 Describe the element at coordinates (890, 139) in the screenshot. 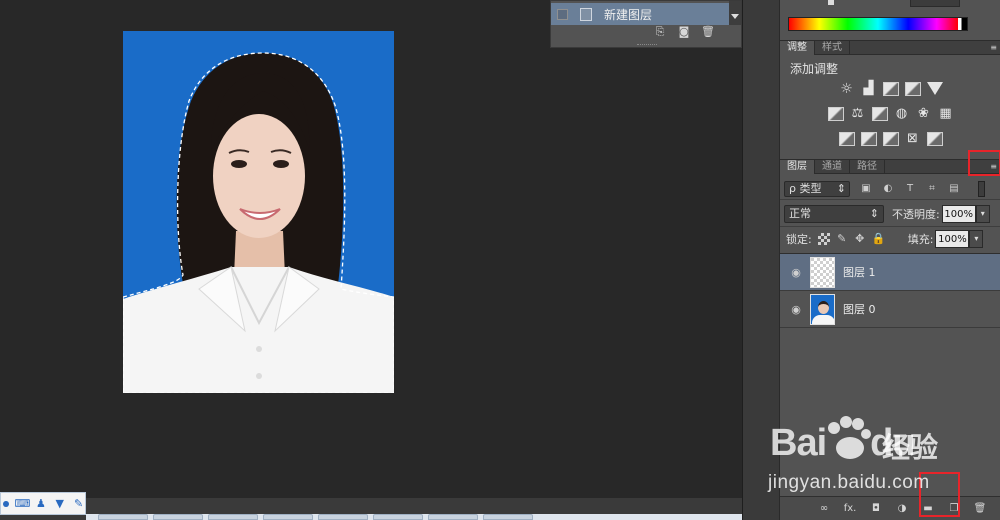

I see `threshold-icon` at that location.